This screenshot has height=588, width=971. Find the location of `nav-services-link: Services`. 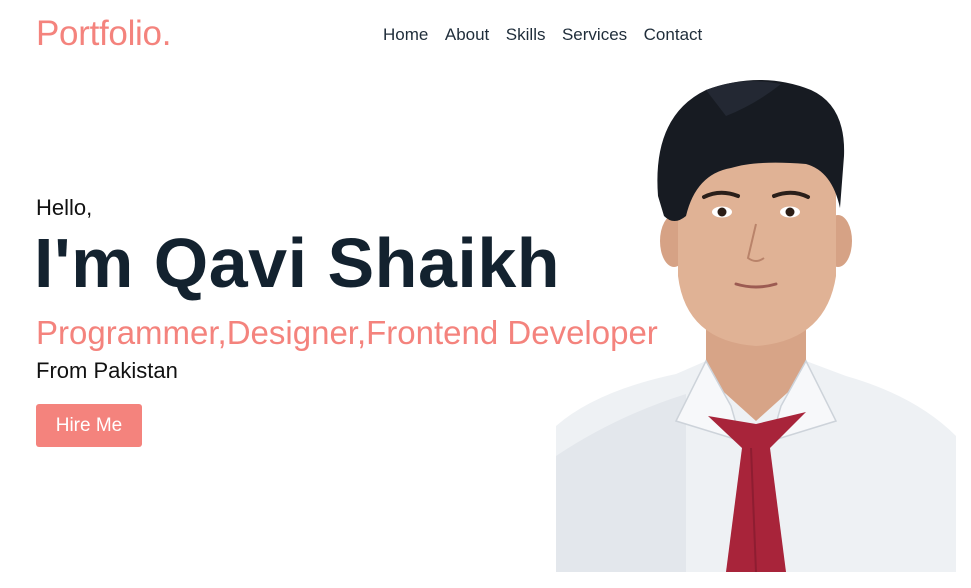

nav-services-link: Services is located at coordinates (594, 35).